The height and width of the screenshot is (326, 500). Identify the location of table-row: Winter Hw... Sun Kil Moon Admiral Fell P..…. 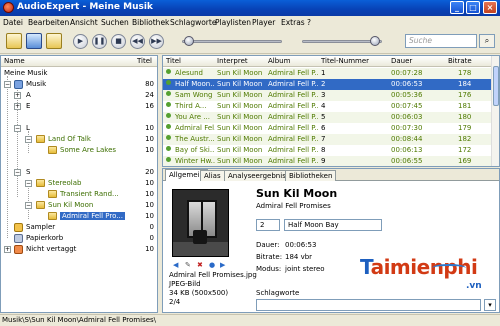
(327, 161).